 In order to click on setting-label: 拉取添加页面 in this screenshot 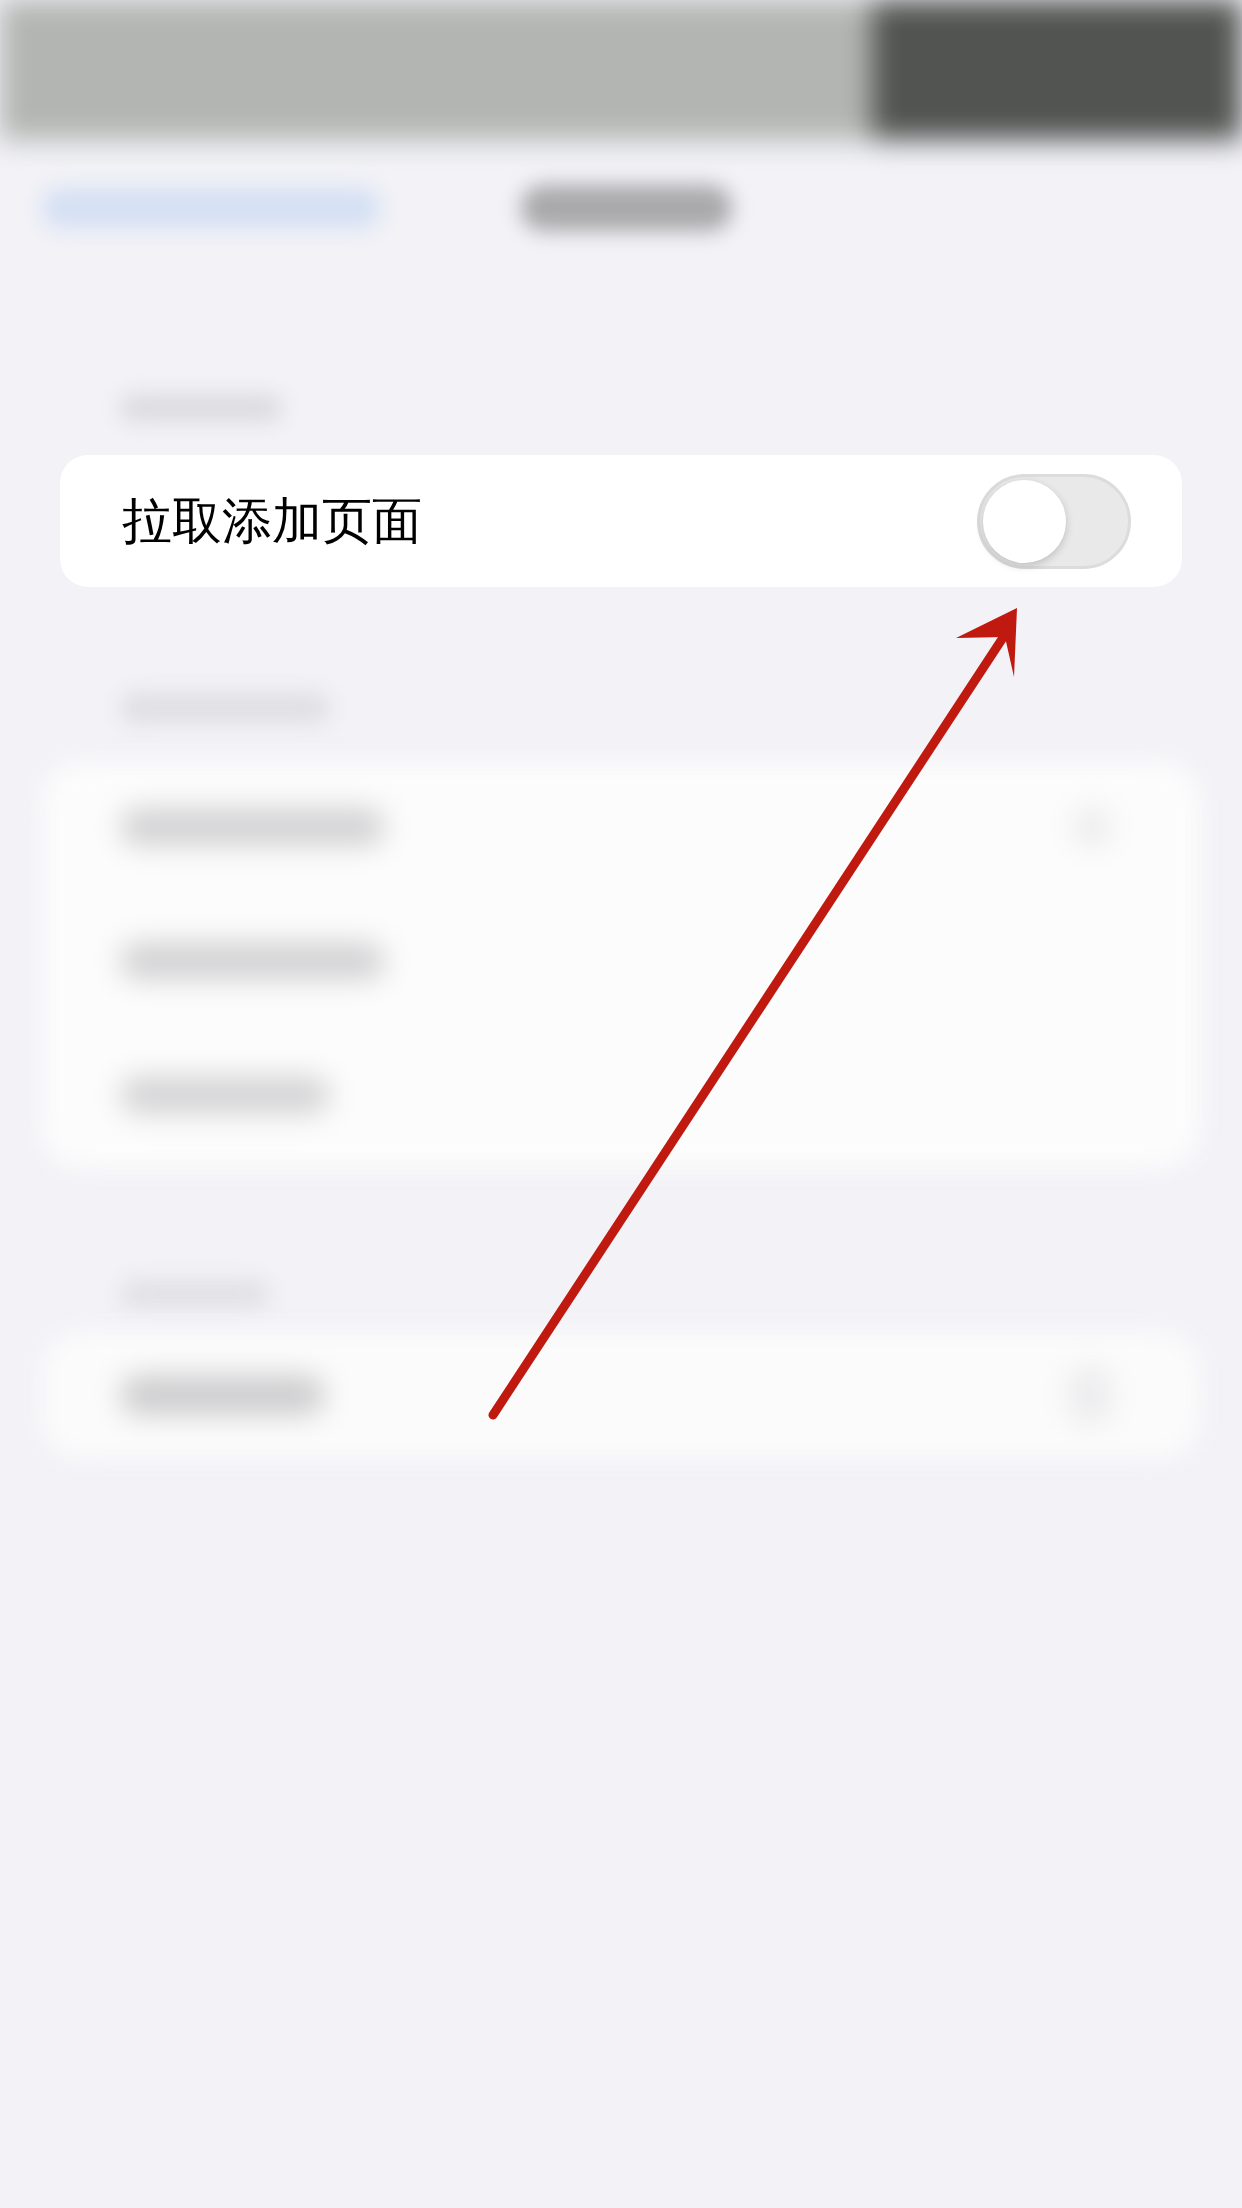, I will do `click(272, 521)`.